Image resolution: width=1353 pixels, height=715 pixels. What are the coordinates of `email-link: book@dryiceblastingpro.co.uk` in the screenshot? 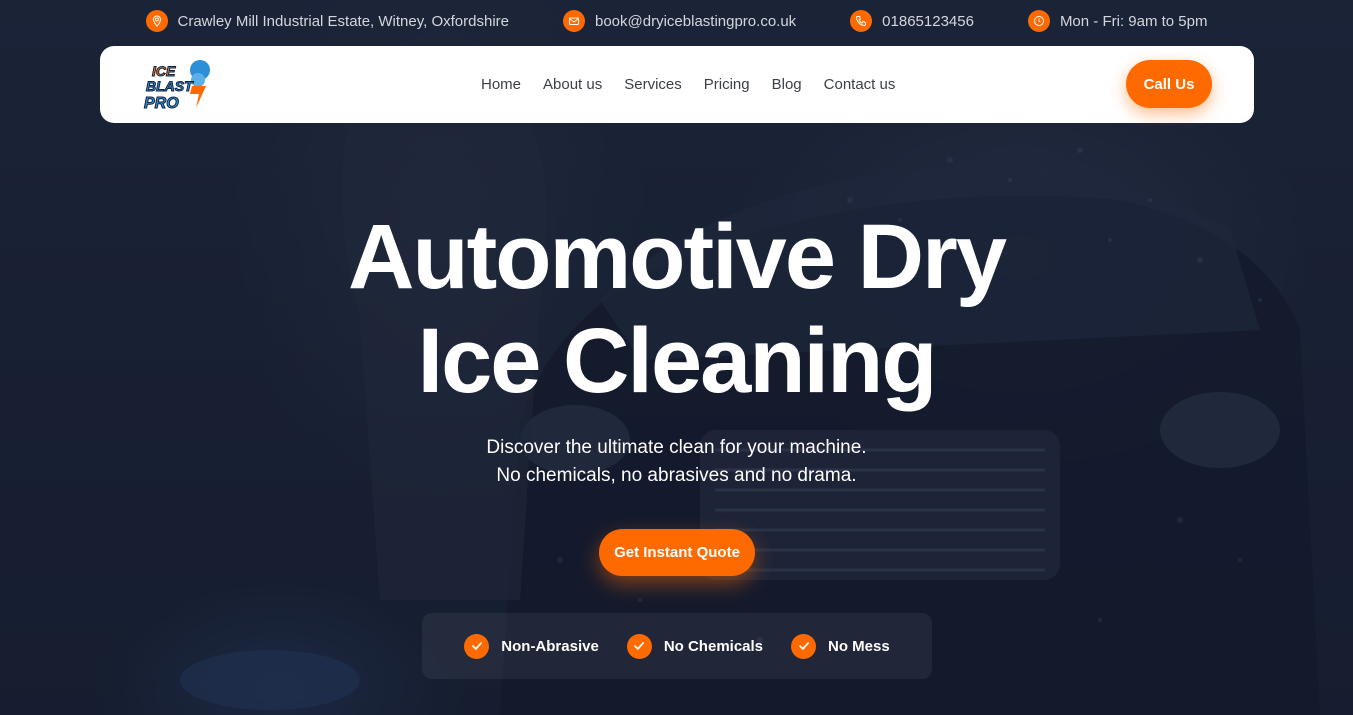 It's located at (695, 21).